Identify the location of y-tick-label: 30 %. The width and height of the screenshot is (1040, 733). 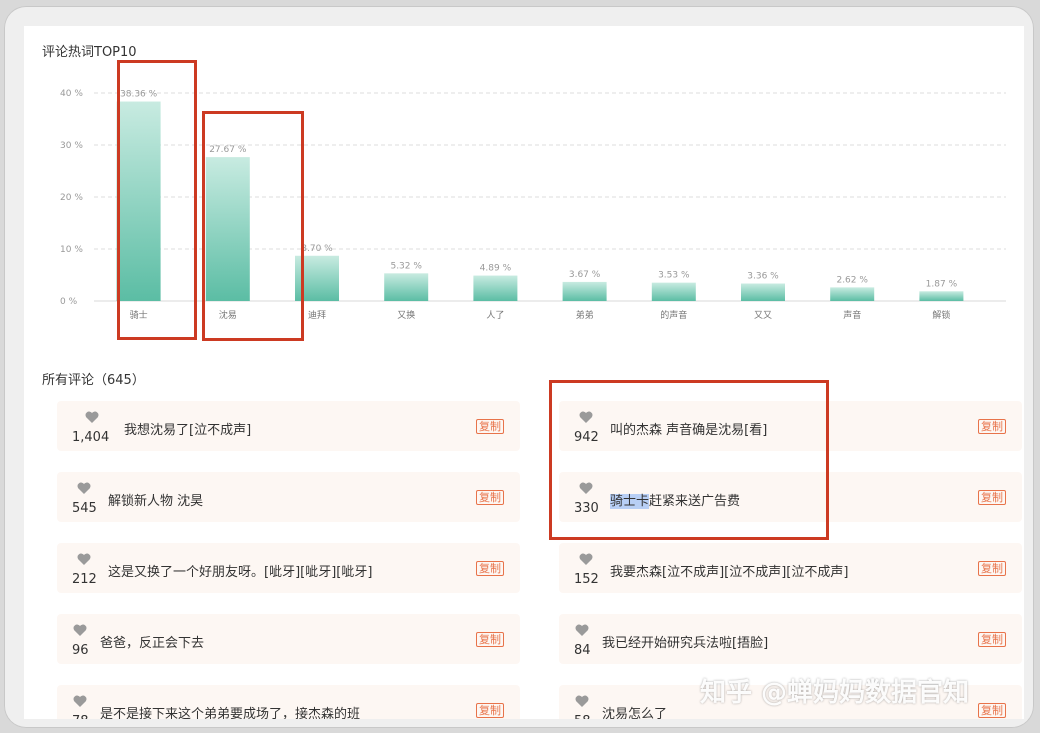
(71, 146).